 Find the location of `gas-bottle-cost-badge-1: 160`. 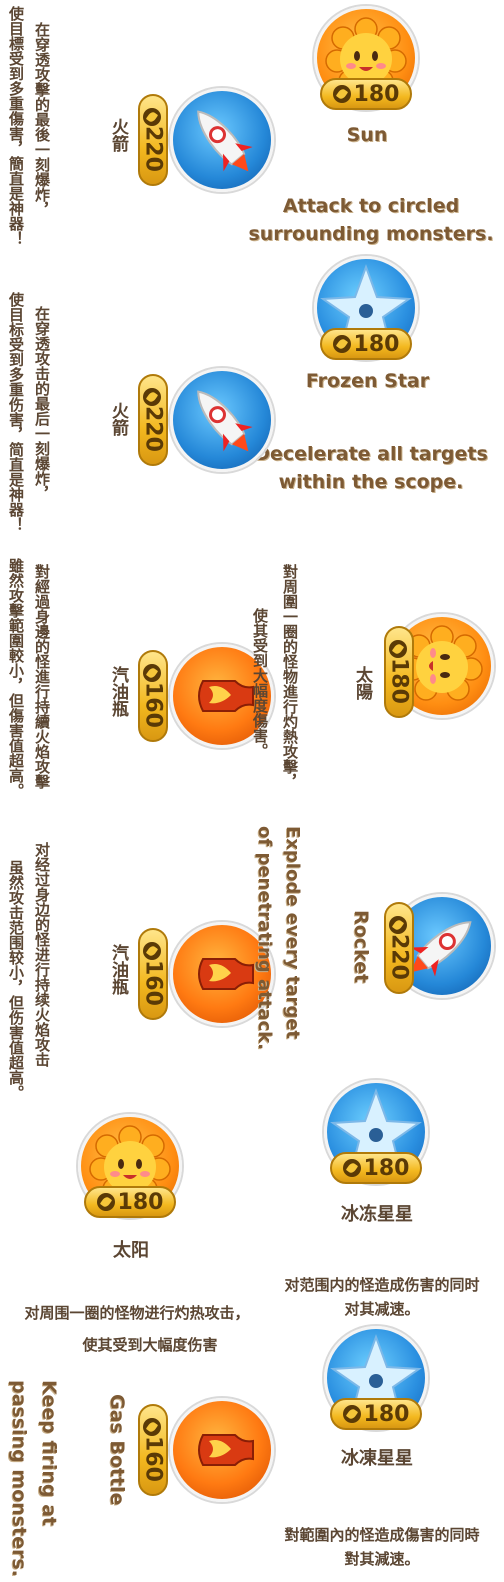

gas-bottle-cost-badge-1: 160 is located at coordinates (153, 696).